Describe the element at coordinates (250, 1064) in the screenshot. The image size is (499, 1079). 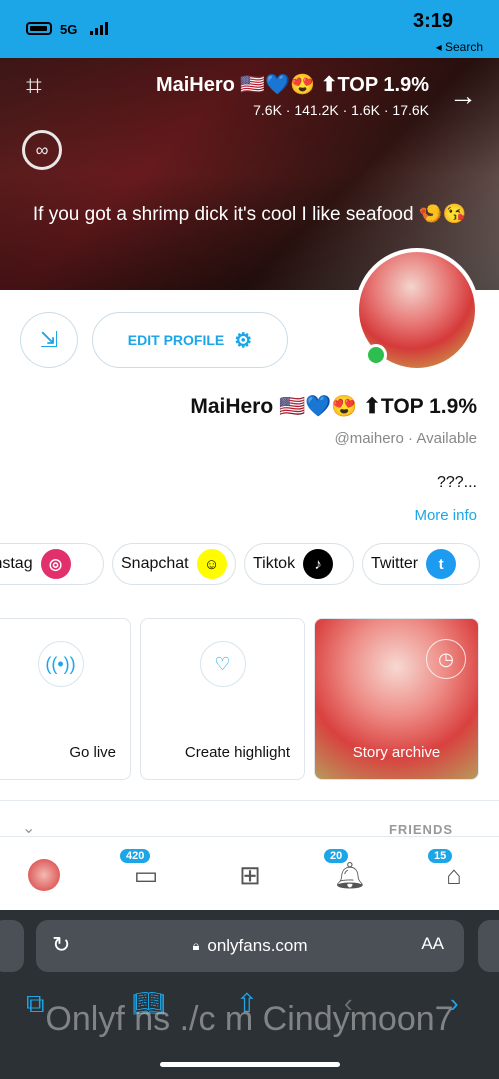
I see `home-indicator` at that location.